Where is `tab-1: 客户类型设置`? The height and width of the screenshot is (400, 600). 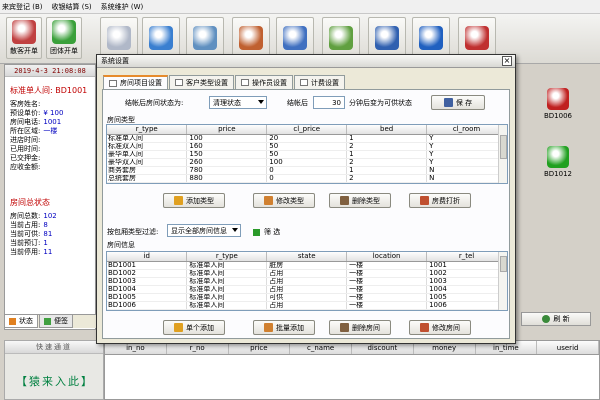
tab-1: 客户类型设置 is located at coordinates (201, 82).